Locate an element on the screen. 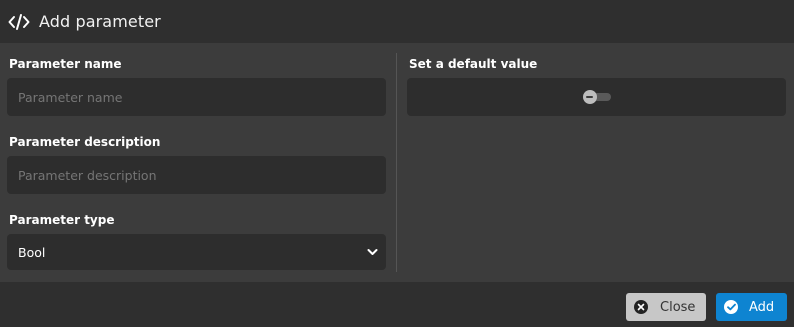  add-button-label: Add is located at coordinates (762, 307).